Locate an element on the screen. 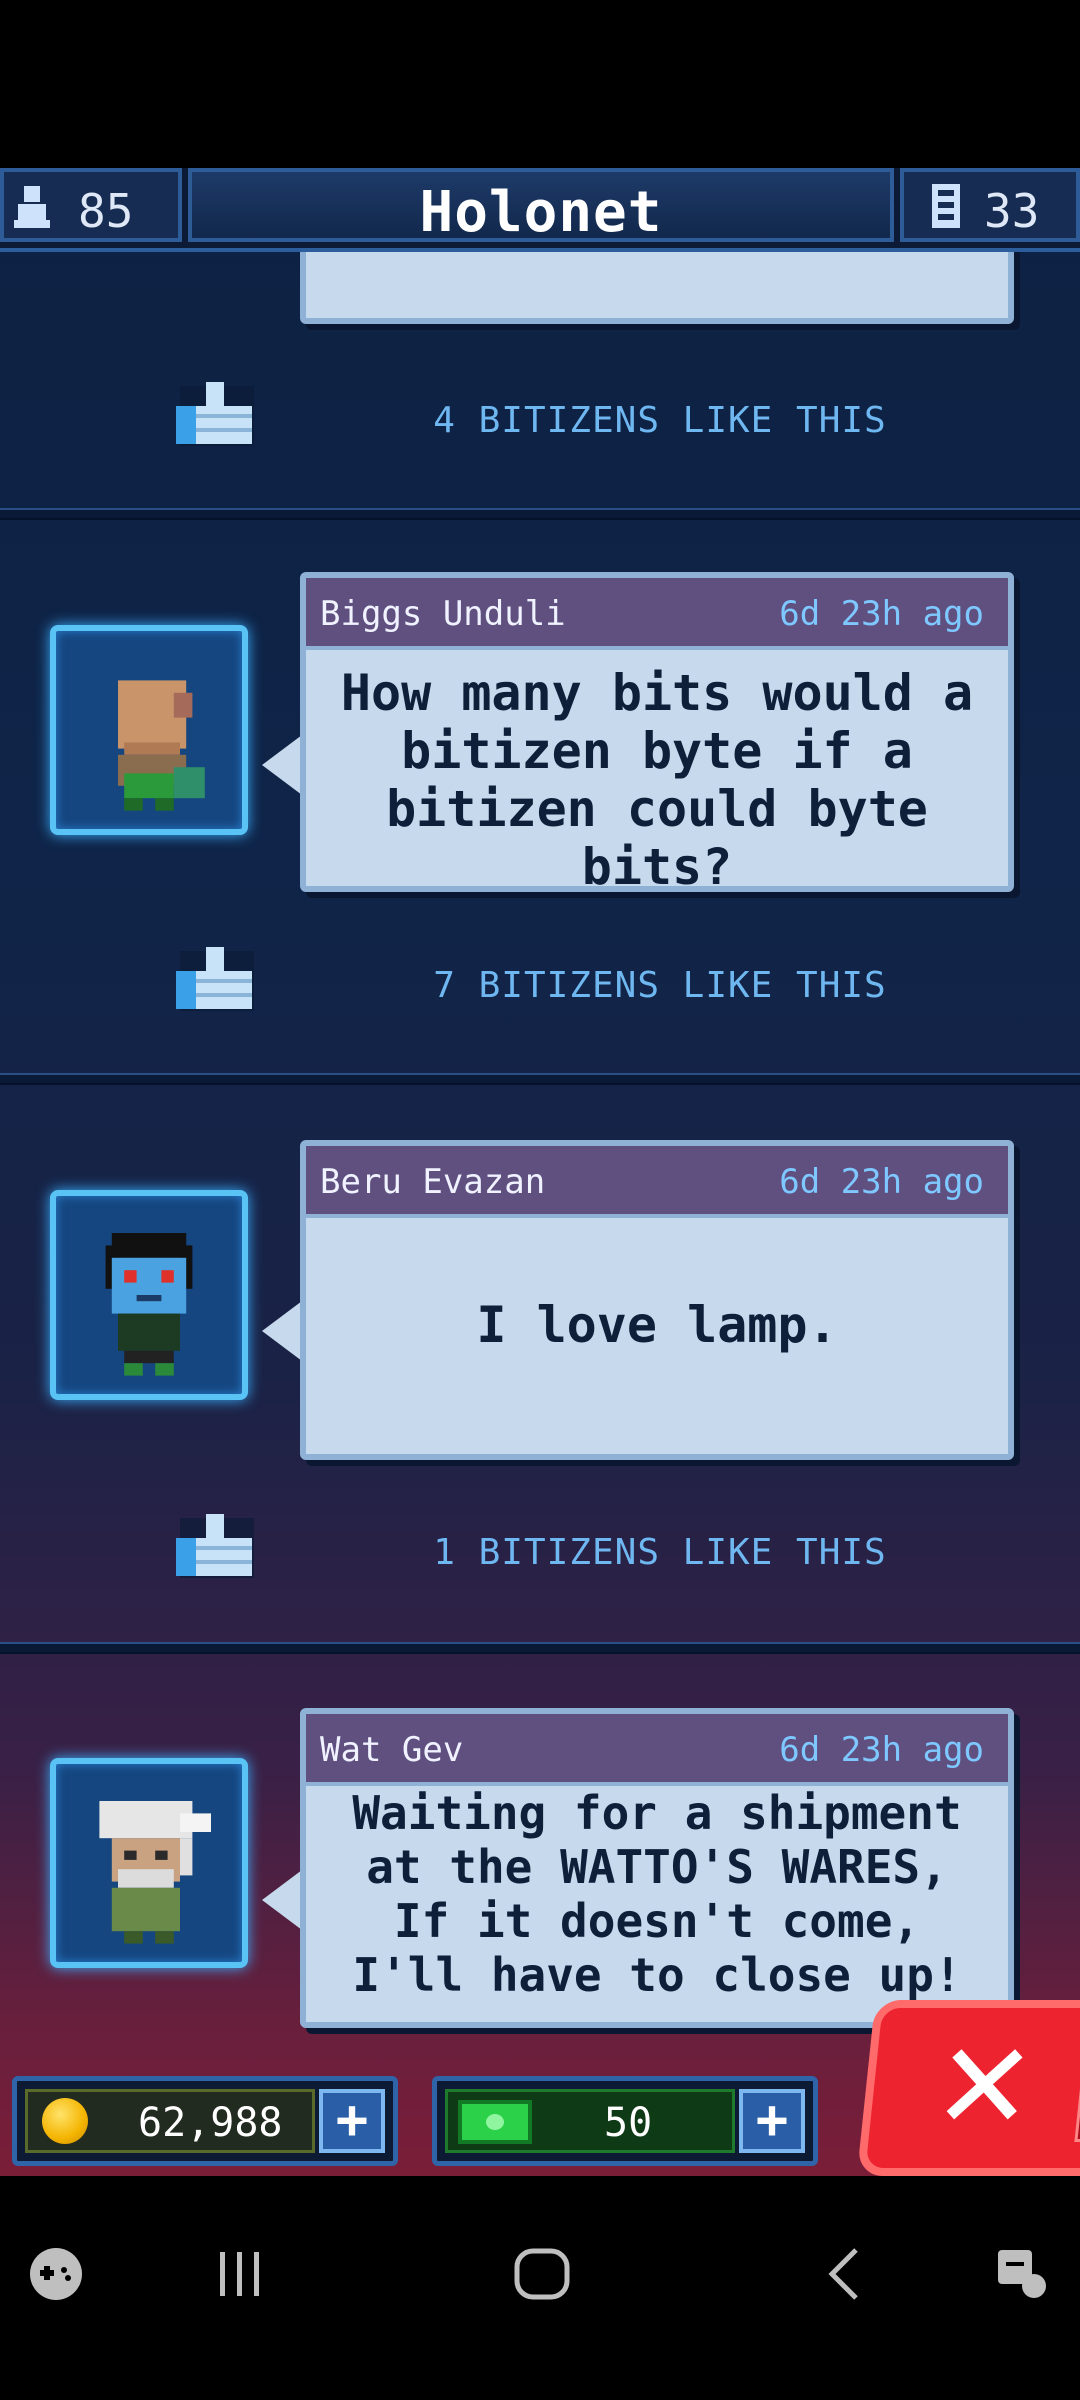 Image resolution: width=1080 pixels, height=2400 pixels. buy-bux-button: + is located at coordinates (772, 2121).